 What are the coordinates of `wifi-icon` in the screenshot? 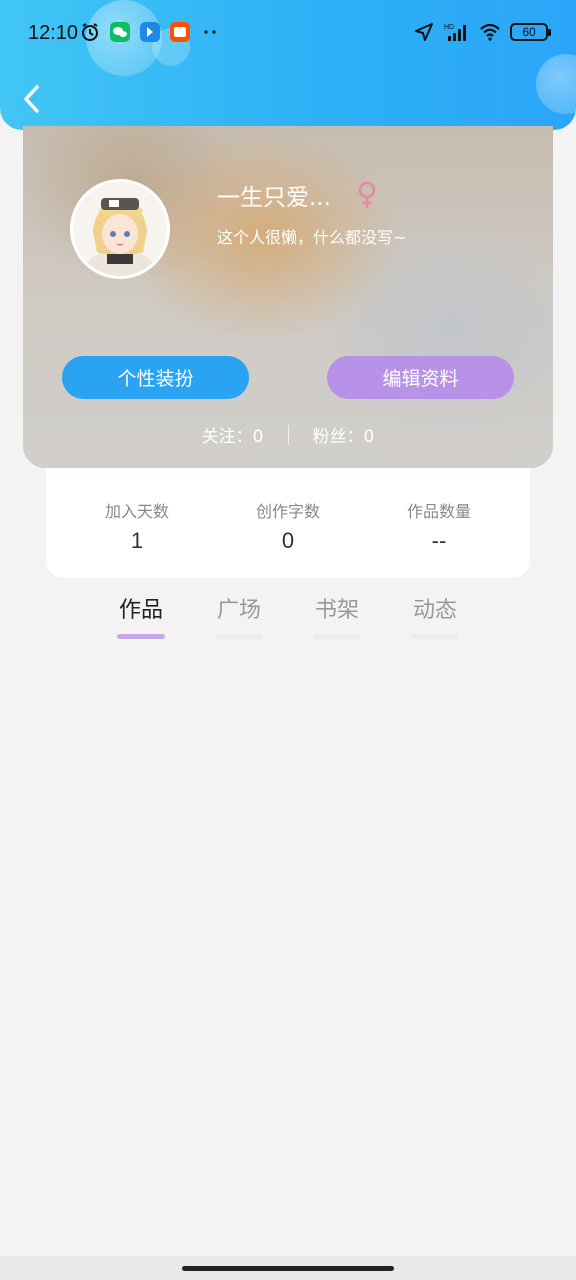 It's located at (490, 32).